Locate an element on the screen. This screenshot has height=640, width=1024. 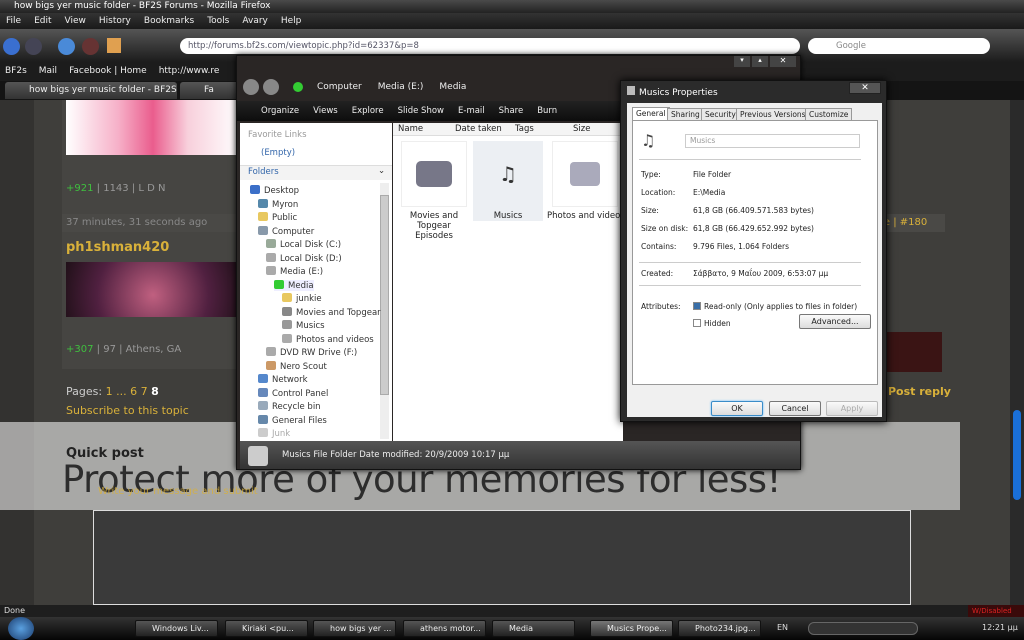
folder-item-photos: Photos and videos is located at coordinates (586, 181).